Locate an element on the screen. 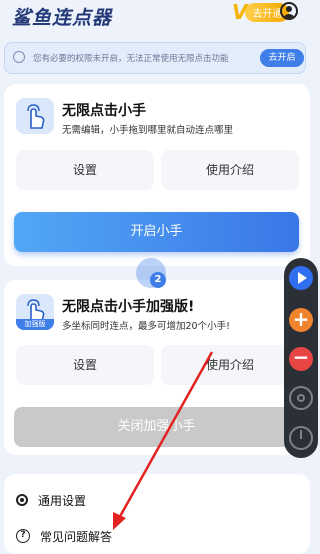 The width and height of the screenshot is (320, 554). basic-settings-button: 设置 is located at coordinates (85, 170).